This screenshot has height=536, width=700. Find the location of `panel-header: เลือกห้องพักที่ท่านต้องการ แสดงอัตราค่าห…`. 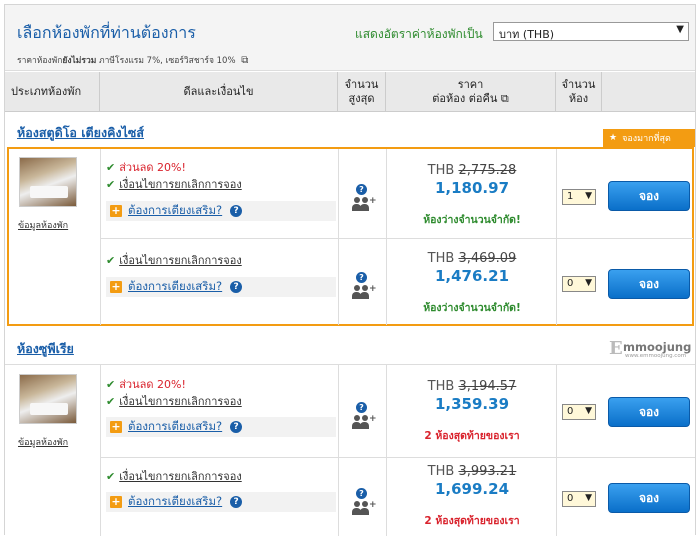

panel-header: เลือกห้องพักที่ท่านต้องการ แสดงอัตราค่าห… is located at coordinates (350, 38).